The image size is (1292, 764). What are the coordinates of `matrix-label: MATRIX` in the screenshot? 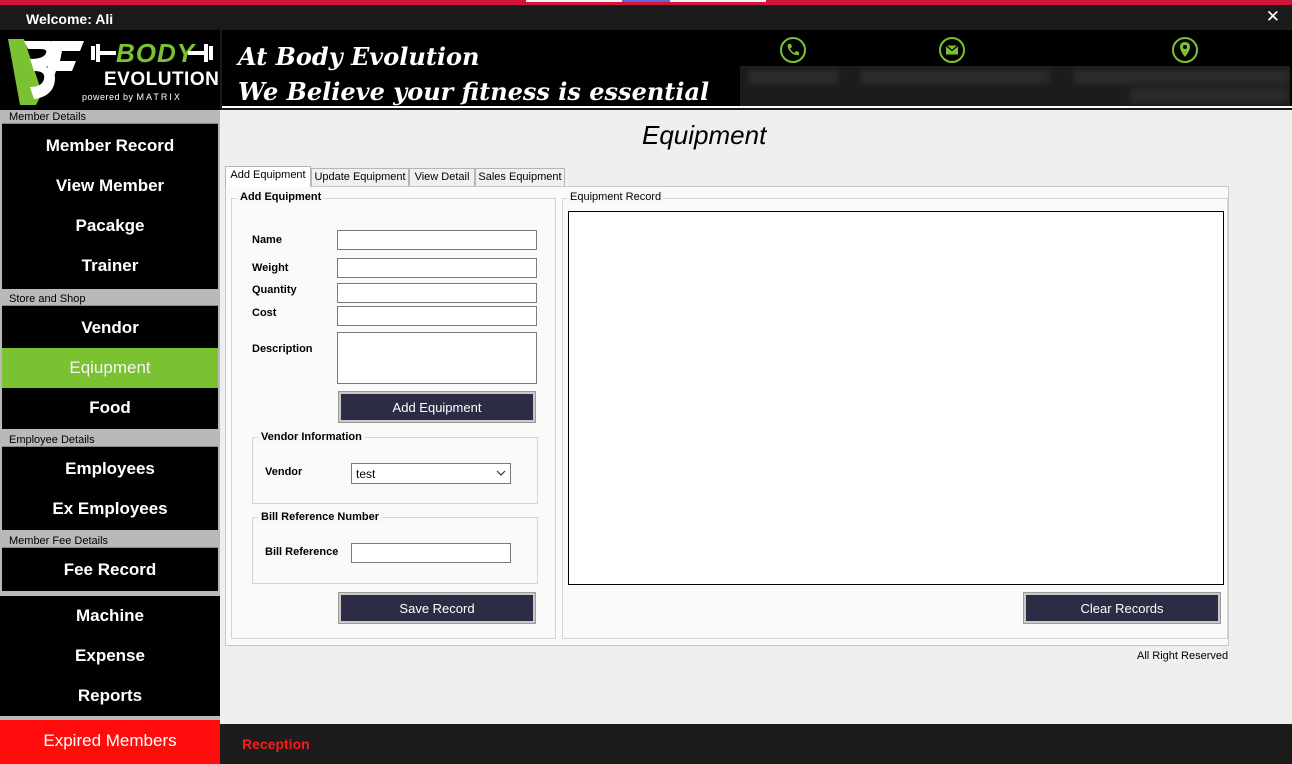 It's located at (159, 97).